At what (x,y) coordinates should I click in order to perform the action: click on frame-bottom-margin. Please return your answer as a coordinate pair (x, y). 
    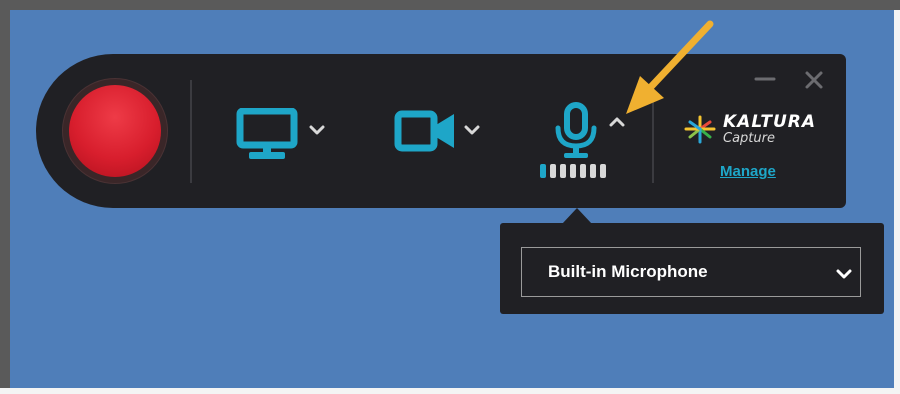
    Looking at the image, I should click on (450, 391).